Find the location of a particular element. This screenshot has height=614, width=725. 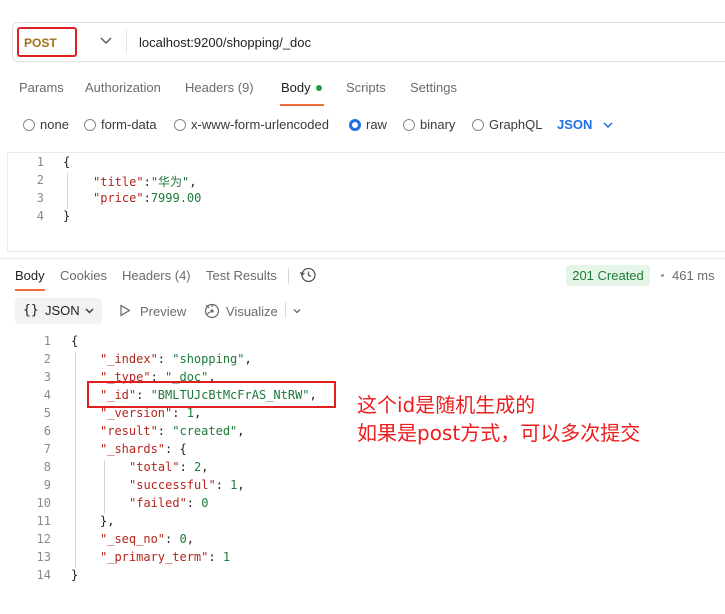

line-number: 10 is located at coordinates (43, 503).